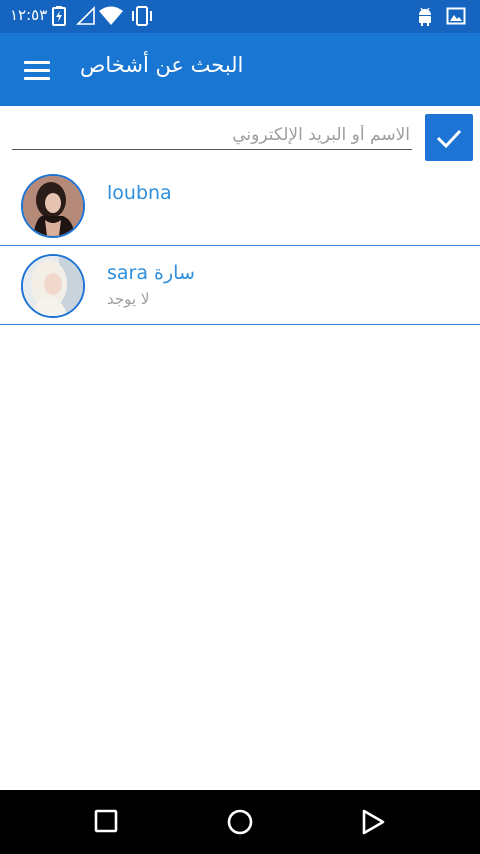  I want to click on signal-icon, so click(86, 16).